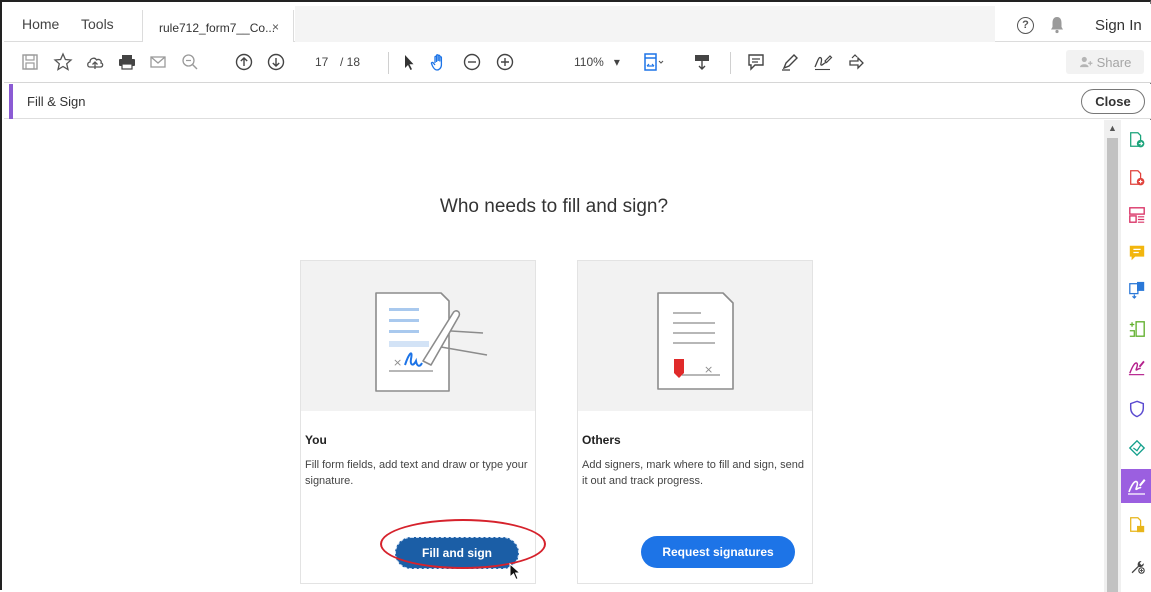  I want to click on create-pdf-icon, so click(1137, 178).